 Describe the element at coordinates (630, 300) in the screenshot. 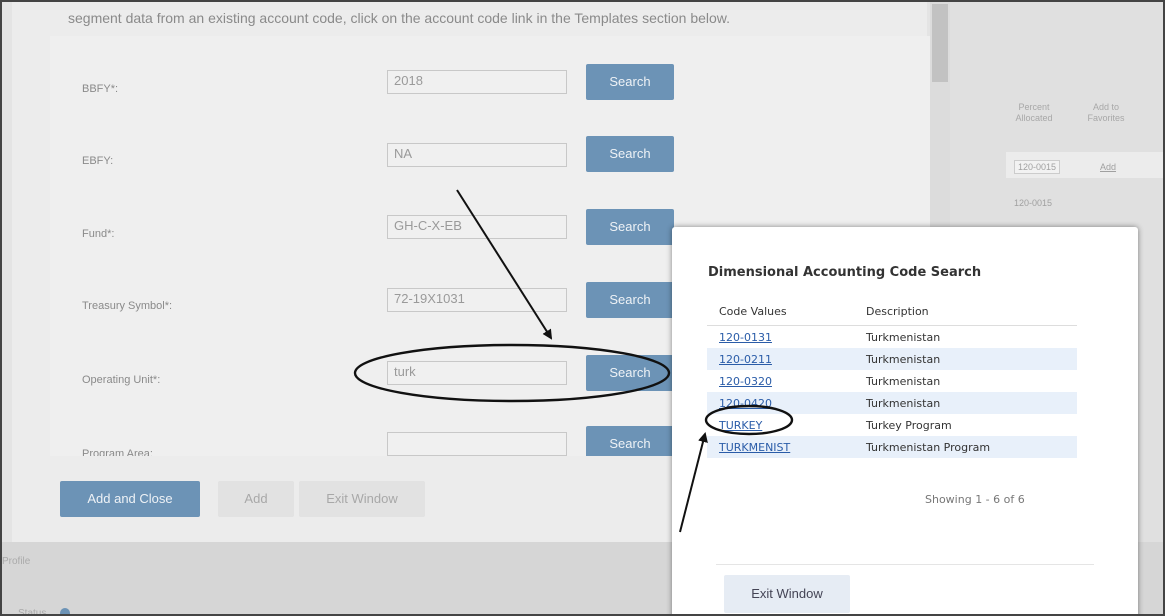

I see `treasury-symbol-search-button: Search` at that location.